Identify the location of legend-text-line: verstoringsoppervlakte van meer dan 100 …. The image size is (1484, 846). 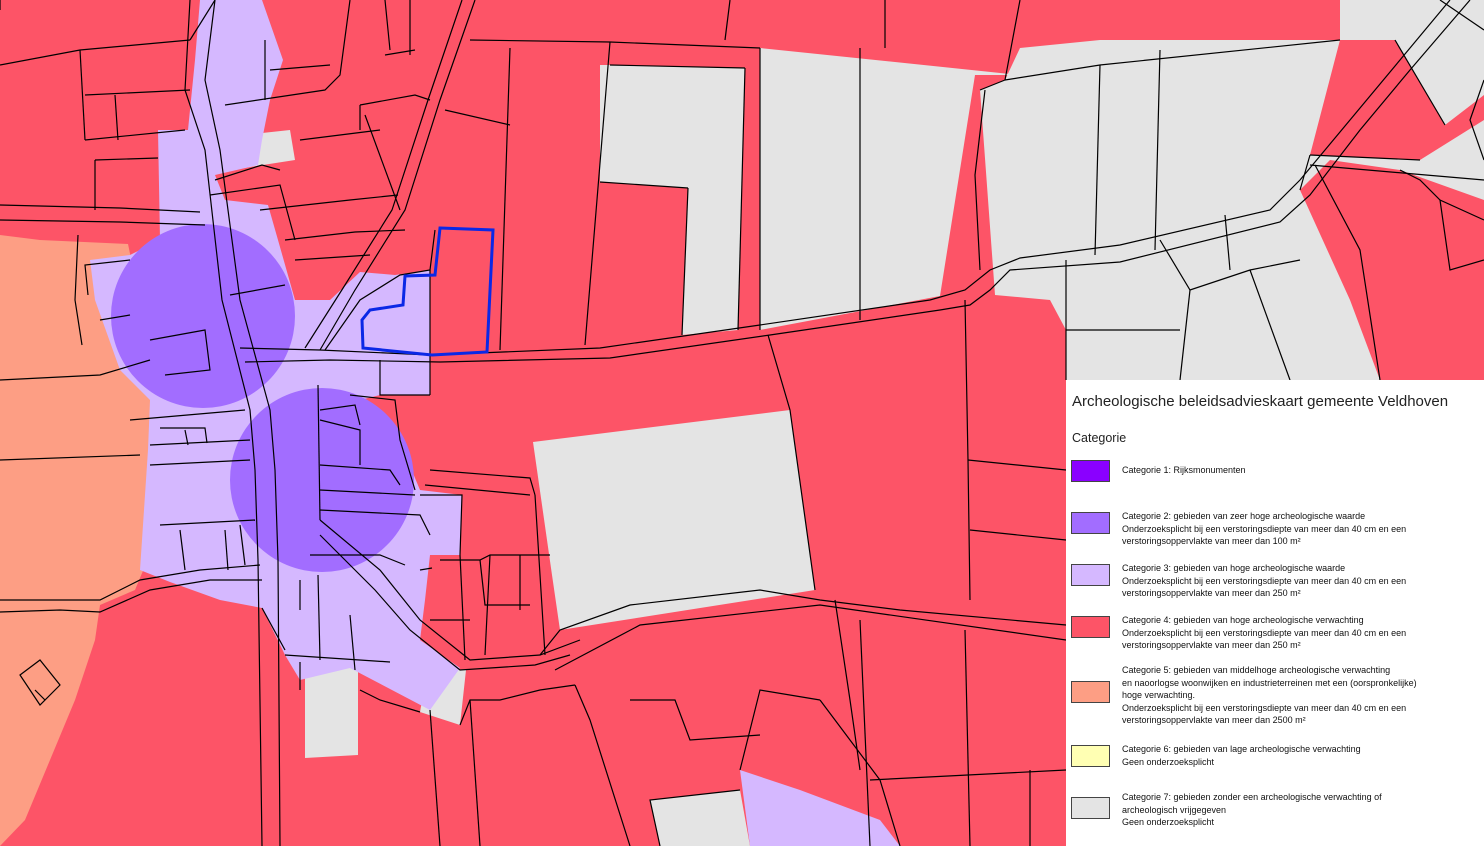
(1211, 541).